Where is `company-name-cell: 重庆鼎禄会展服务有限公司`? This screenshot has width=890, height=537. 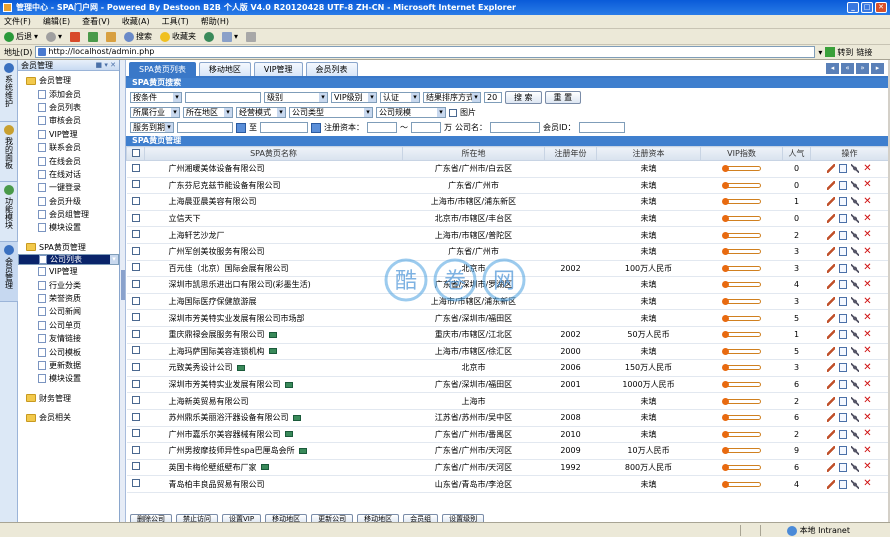
company-name-cell: 重庆鼎禄会展服务有限公司 is located at coordinates (273, 335).